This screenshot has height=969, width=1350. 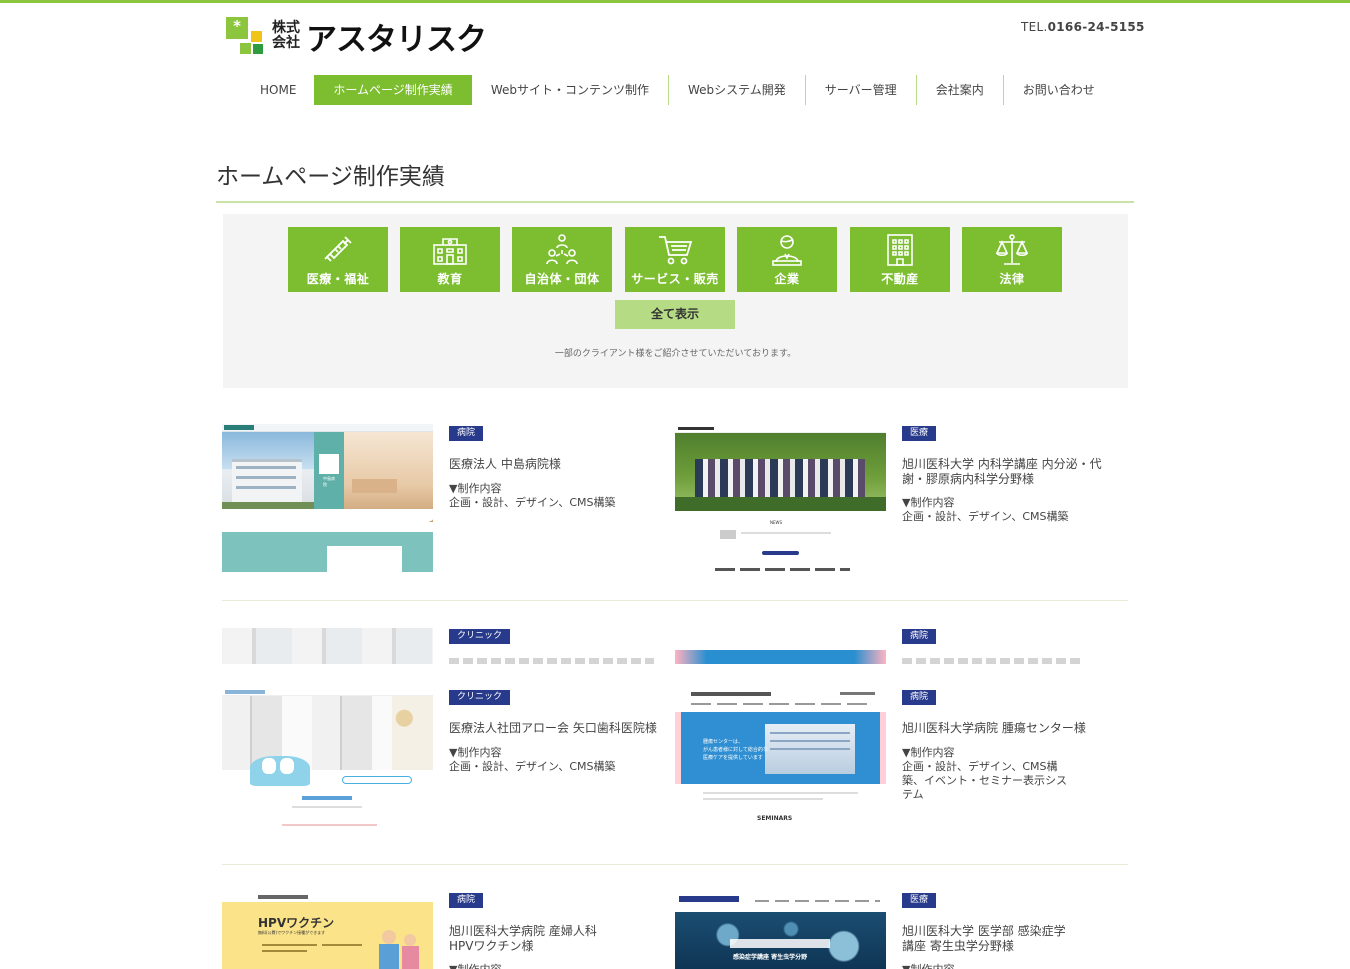 I want to click on people-icon, so click(x=562, y=250).